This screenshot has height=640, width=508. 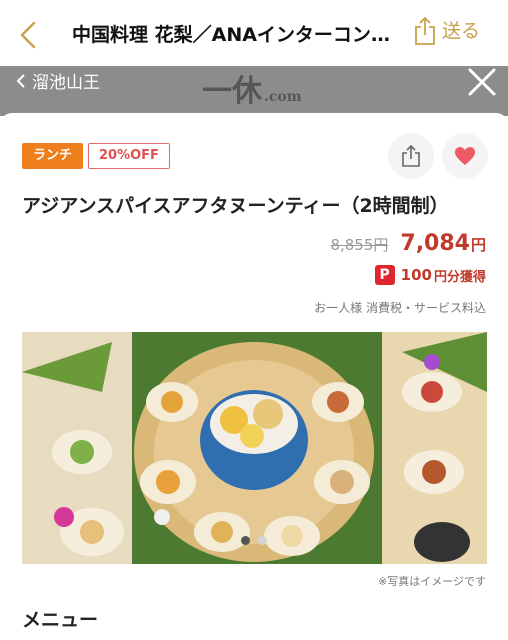 What do you see at coordinates (254, 540) in the screenshot?
I see `carousel-indicator` at bounding box center [254, 540].